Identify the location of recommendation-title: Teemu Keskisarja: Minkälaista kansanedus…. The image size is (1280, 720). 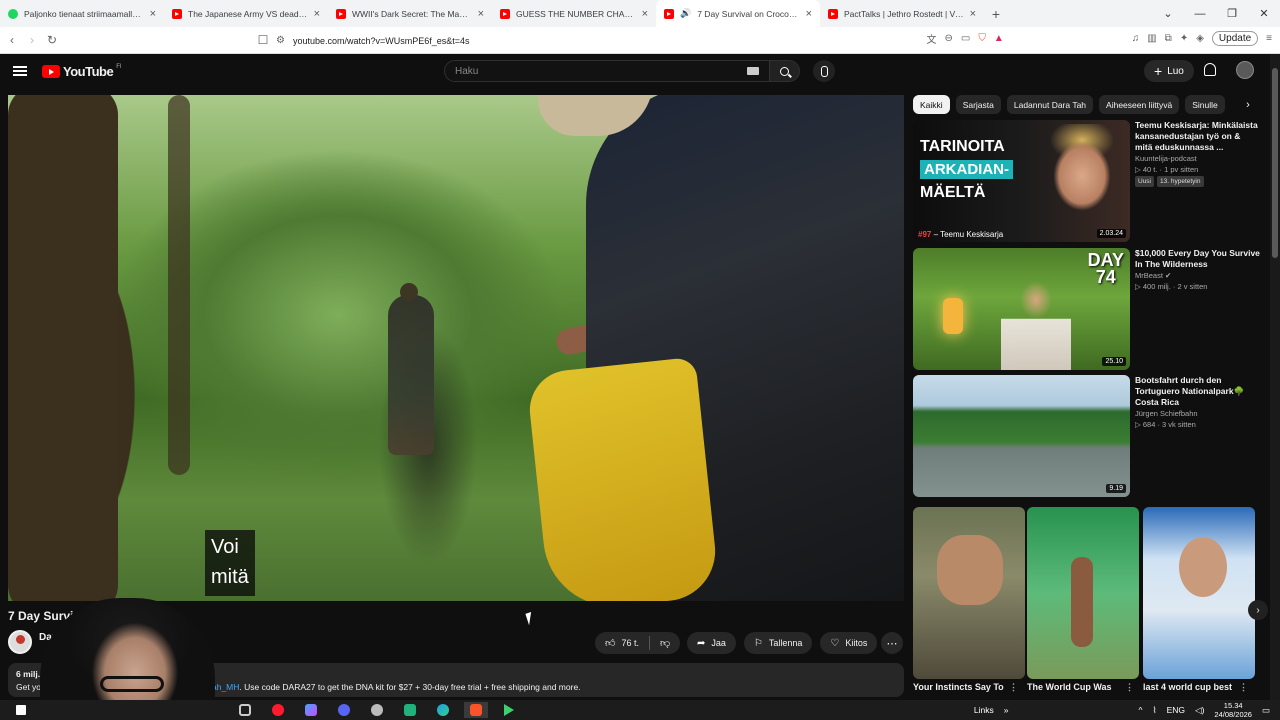
(1197, 136).